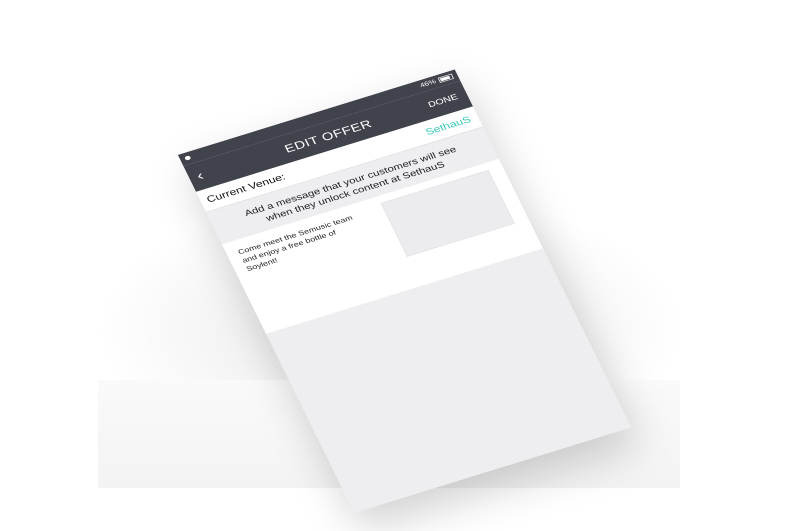 This screenshot has height=531, width=800. What do you see at coordinates (446, 78) in the screenshot?
I see `battery-icon` at bounding box center [446, 78].